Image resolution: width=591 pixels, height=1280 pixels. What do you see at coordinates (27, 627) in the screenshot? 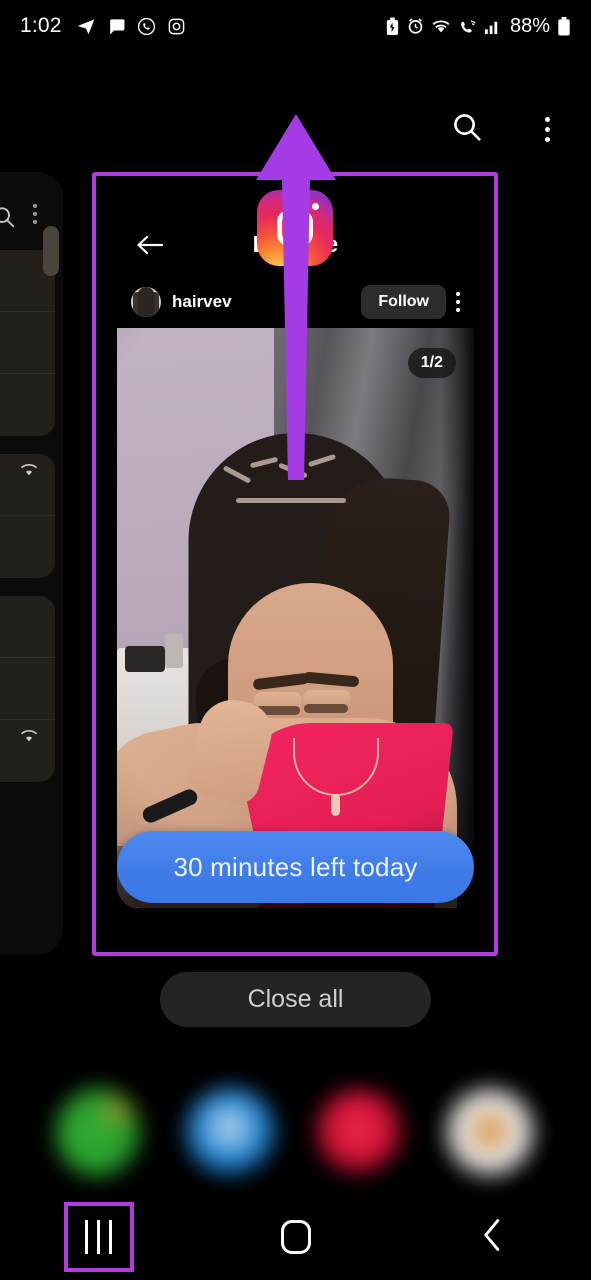
I see `list-item: :13 pm` at bounding box center [27, 627].